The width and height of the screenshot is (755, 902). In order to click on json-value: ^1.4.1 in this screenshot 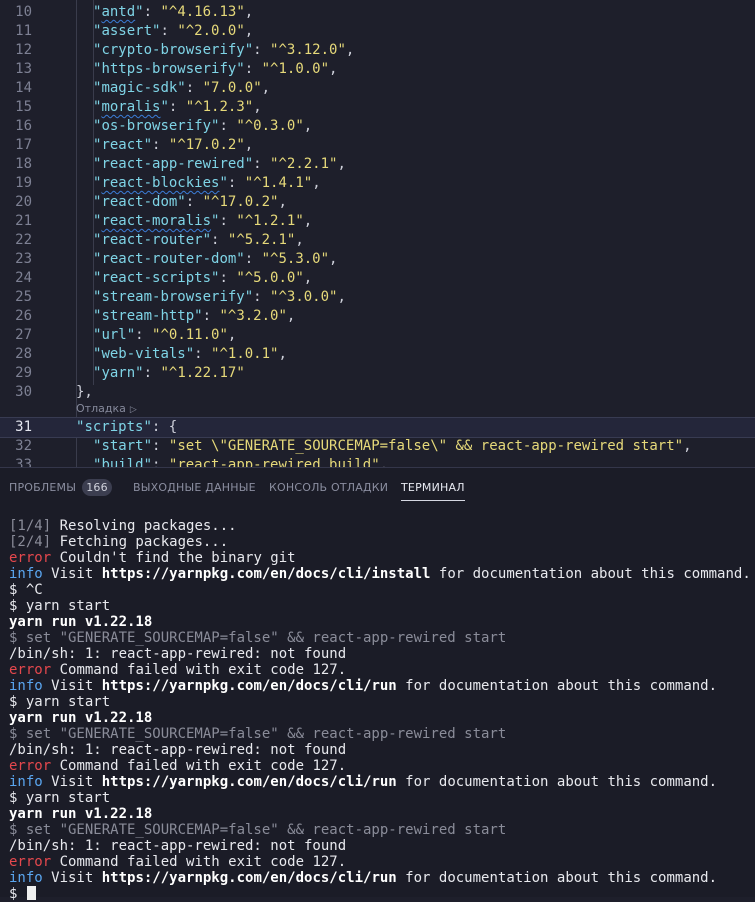, I will do `click(278, 183)`.